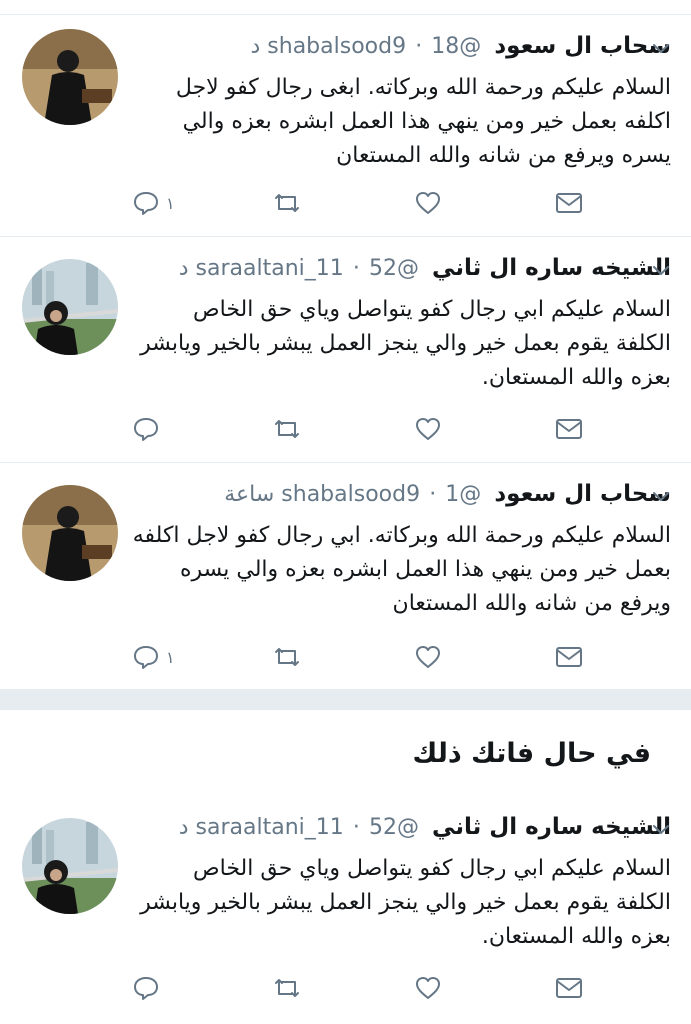 Image resolution: width=691 pixels, height=1024 pixels. Describe the element at coordinates (401, 498) in the screenshot. I see `tweet-header: سحاب ال سعود @shabalsood9 · 1 ساعة` at that location.